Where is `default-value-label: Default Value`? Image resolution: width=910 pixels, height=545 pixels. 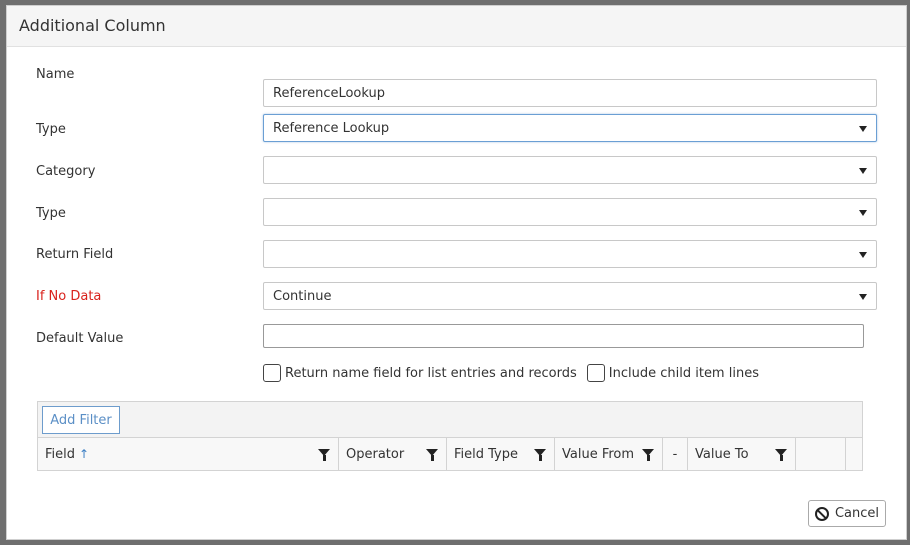
default-value-label: Default Value is located at coordinates (80, 338).